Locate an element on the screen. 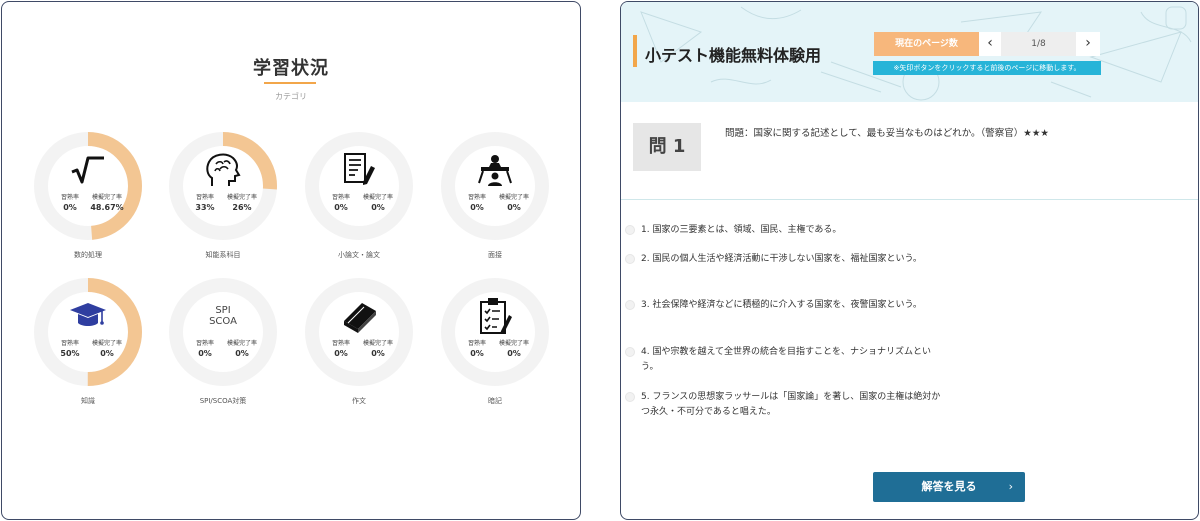 Image resolution: width=1200 pixels, height=521 pixels. category-name: 数的処理 is located at coordinates (88, 255).